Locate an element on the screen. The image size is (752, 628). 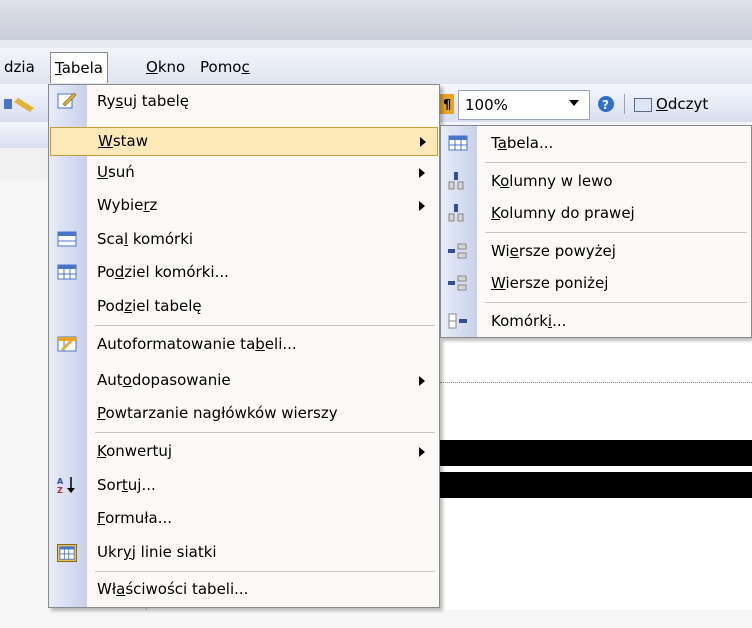
paint-tools-icon is located at coordinates (24, 104).